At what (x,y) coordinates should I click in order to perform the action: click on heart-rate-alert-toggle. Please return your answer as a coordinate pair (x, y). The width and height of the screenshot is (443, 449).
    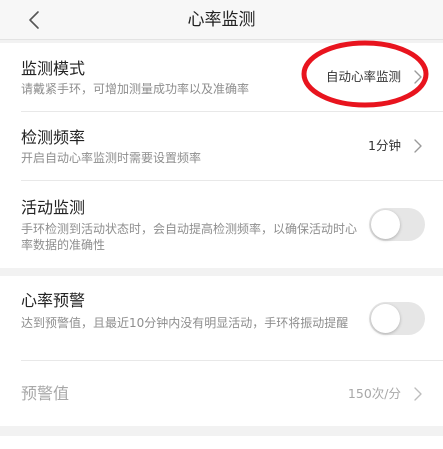
    Looking at the image, I should click on (397, 318).